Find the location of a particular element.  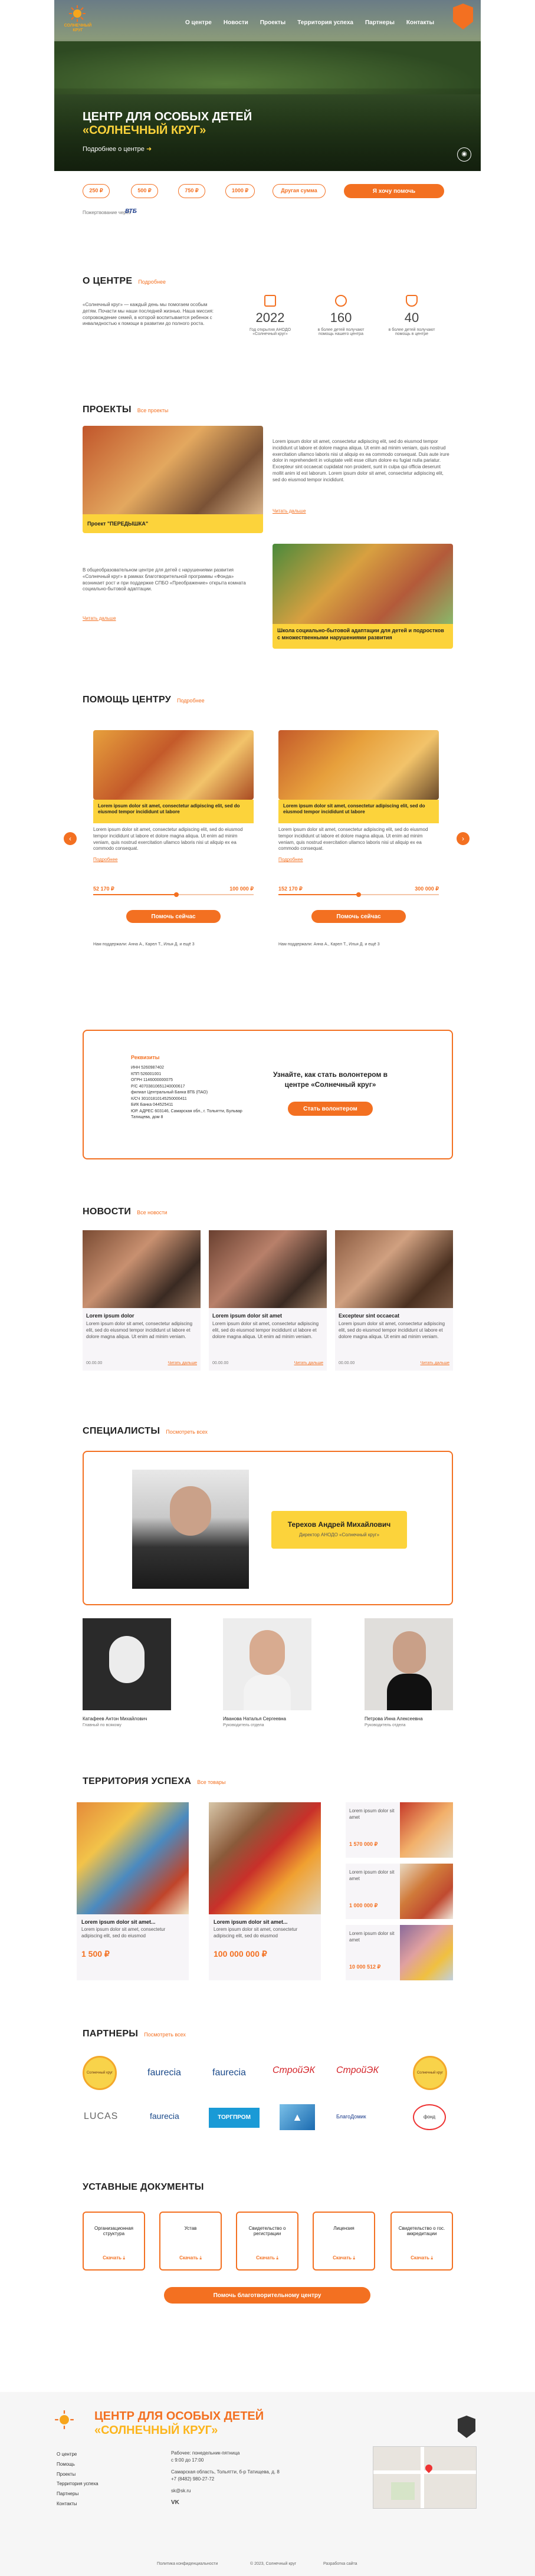

eye-icon: ◉ is located at coordinates (464, 154).